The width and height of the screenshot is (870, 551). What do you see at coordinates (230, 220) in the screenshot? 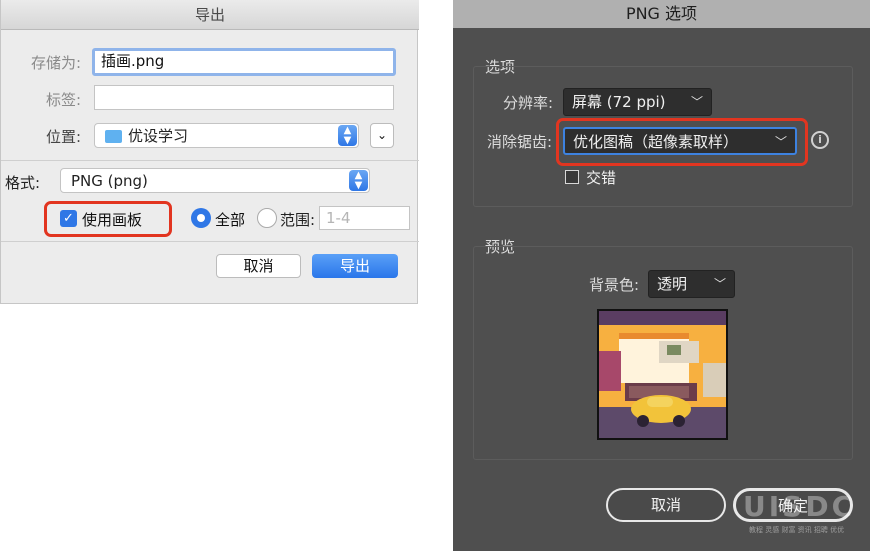
I see `all-label: 全部` at bounding box center [230, 220].